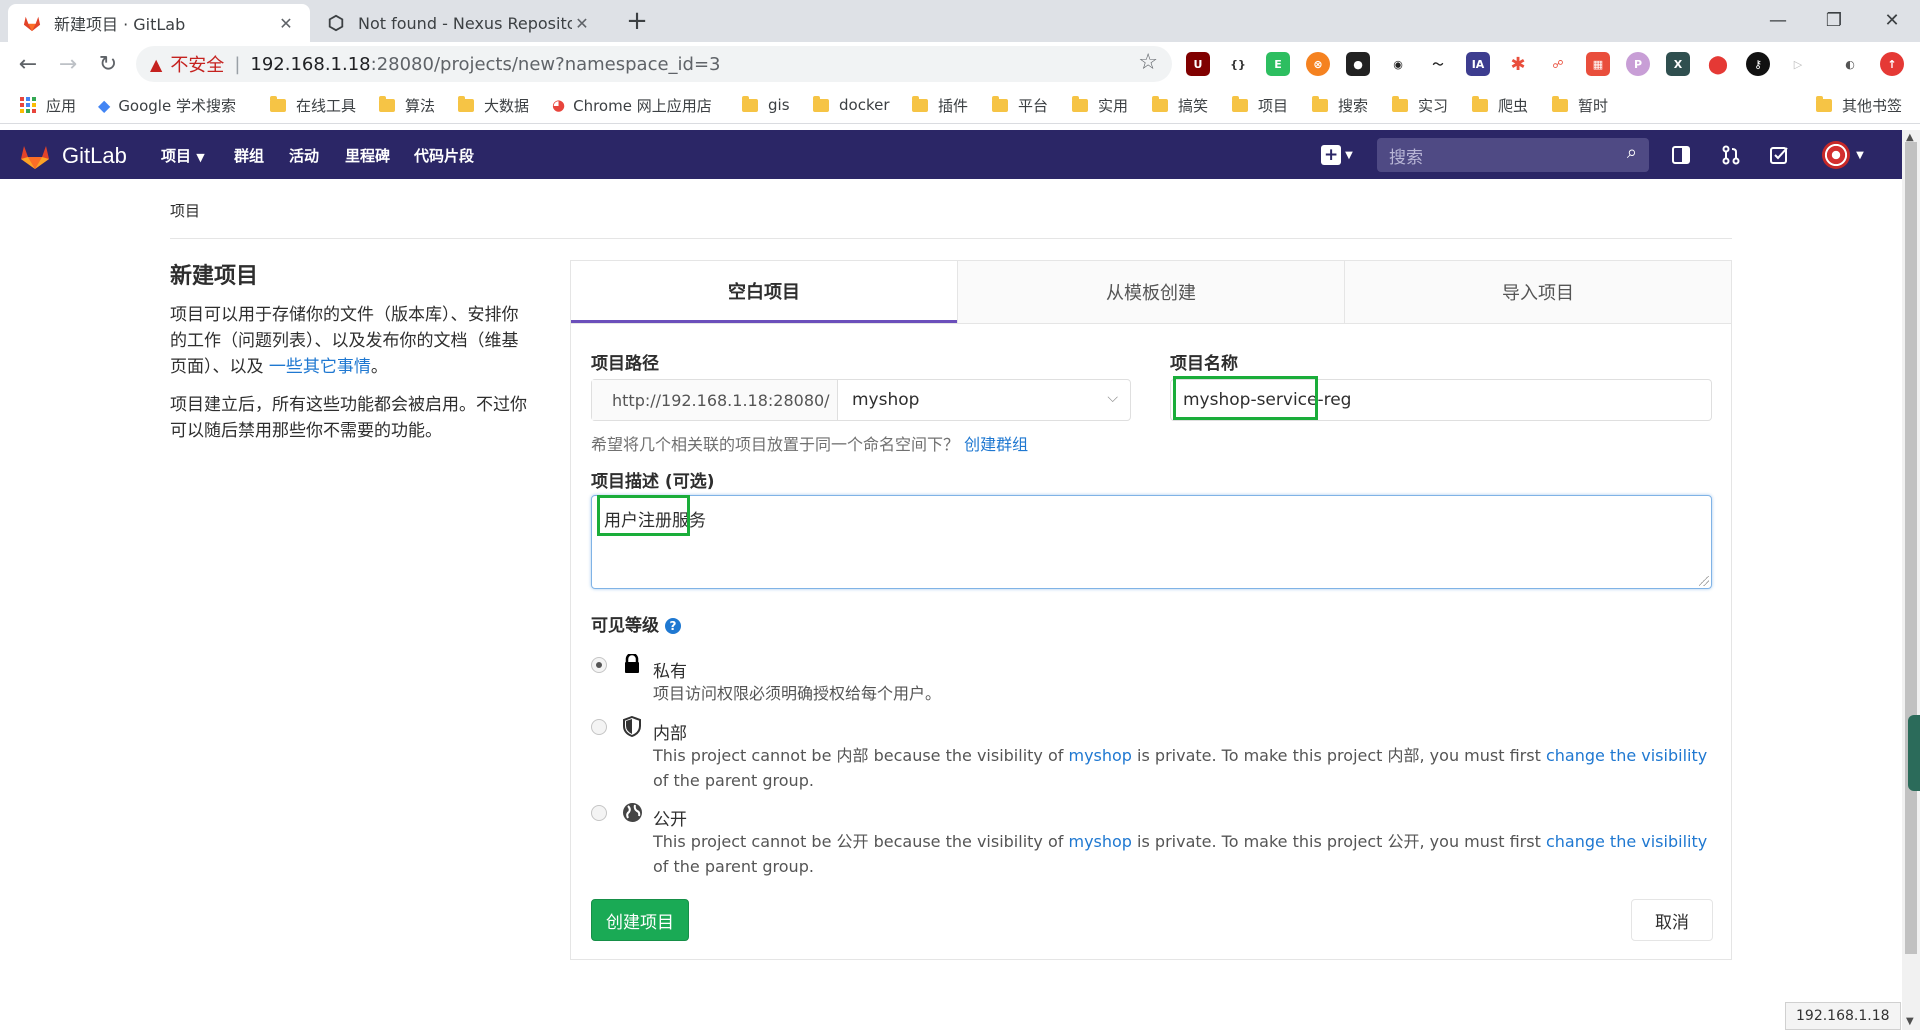 This screenshot has height=1030, width=1920. What do you see at coordinates (996, 444) in the screenshot?
I see `create-group-link: 创建群组` at bounding box center [996, 444].